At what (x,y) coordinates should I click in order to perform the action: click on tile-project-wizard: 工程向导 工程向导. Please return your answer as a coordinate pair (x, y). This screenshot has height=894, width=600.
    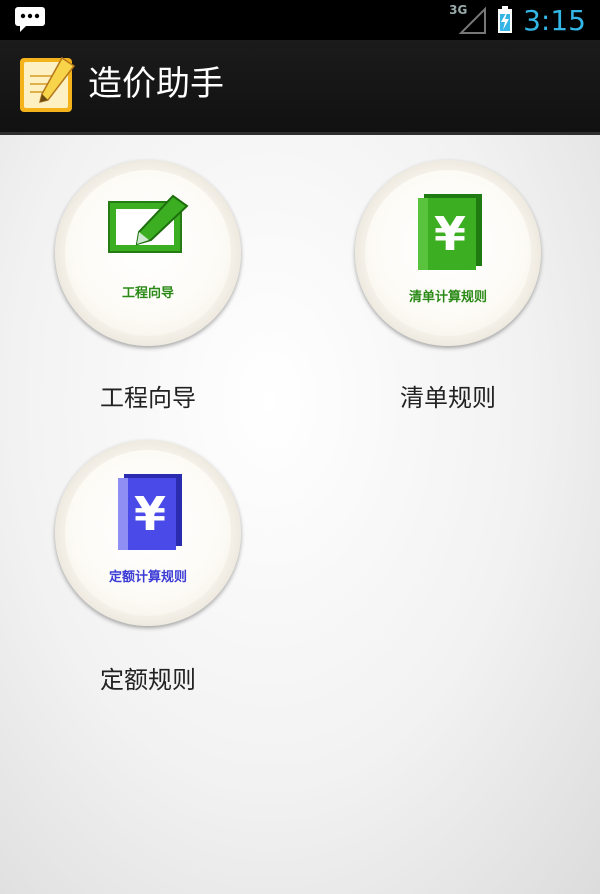
    Looking at the image, I should click on (150, 290).